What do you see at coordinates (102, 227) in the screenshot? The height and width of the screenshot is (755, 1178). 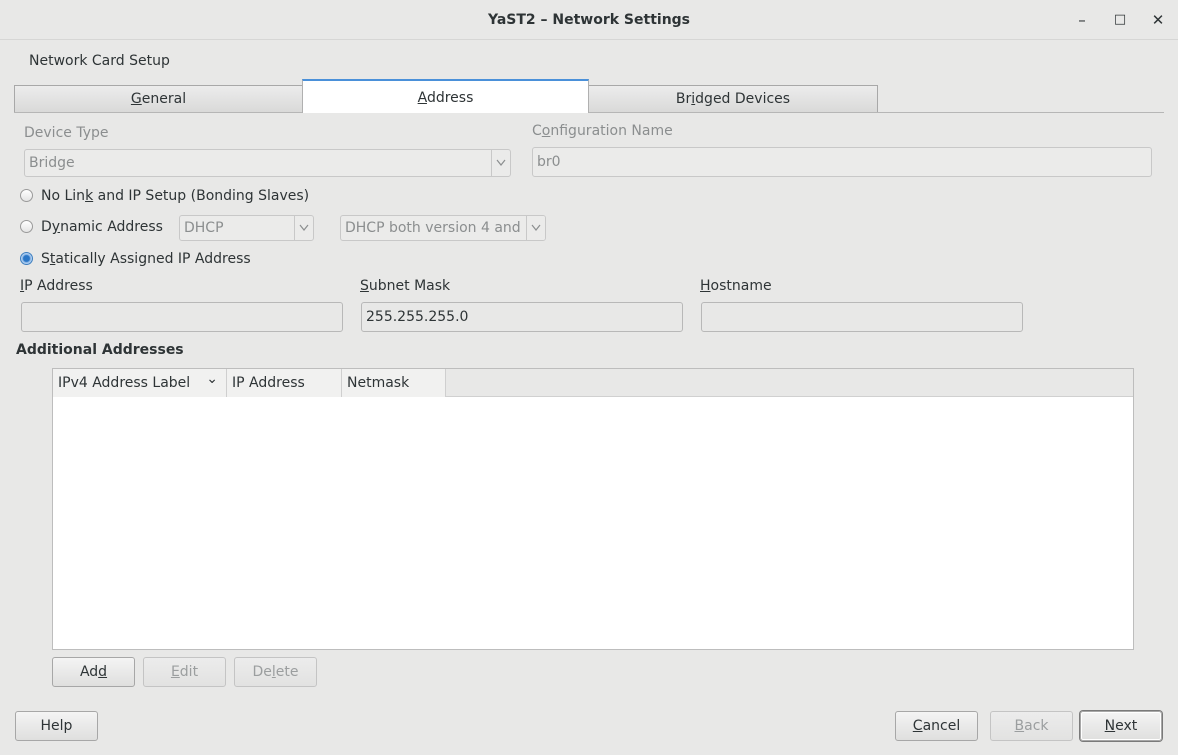 I see `dynamic-address-label: Dynamic Address` at bounding box center [102, 227].